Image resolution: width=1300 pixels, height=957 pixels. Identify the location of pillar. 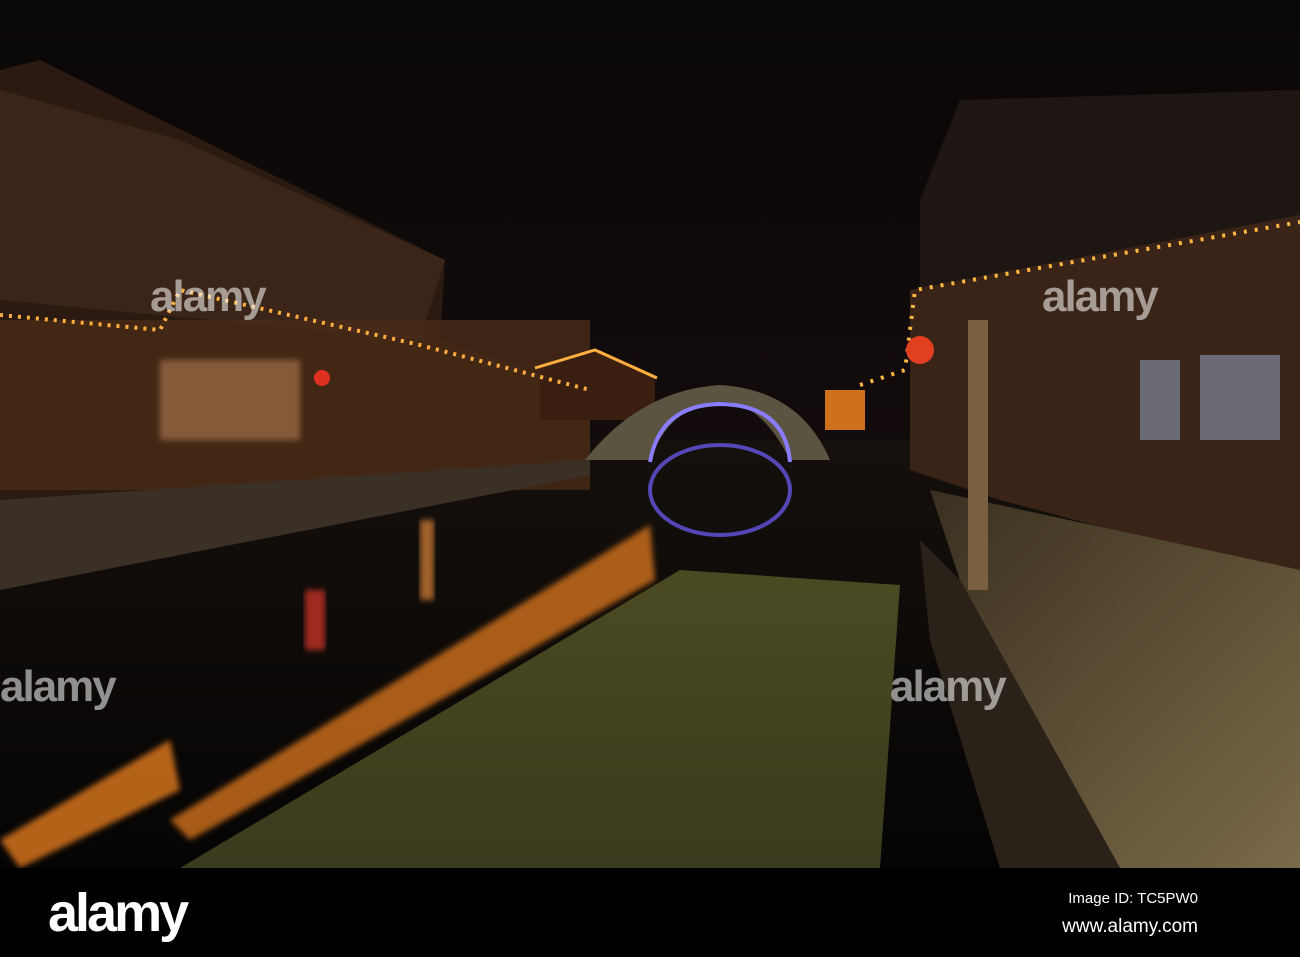
(978, 455).